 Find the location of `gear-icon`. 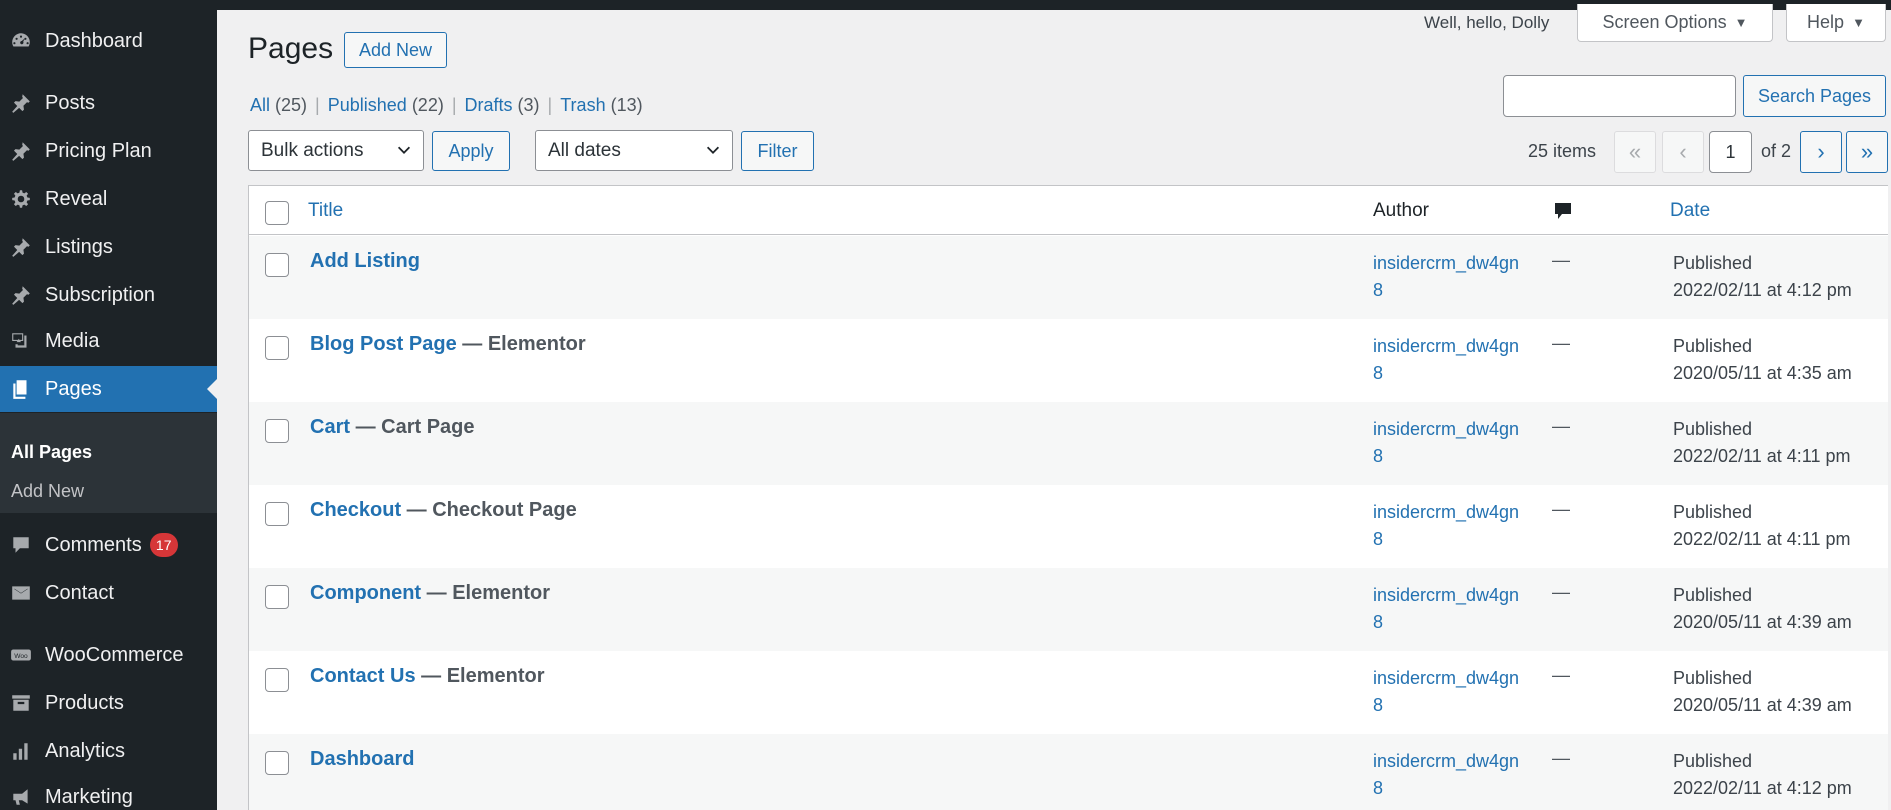

gear-icon is located at coordinates (21, 199).